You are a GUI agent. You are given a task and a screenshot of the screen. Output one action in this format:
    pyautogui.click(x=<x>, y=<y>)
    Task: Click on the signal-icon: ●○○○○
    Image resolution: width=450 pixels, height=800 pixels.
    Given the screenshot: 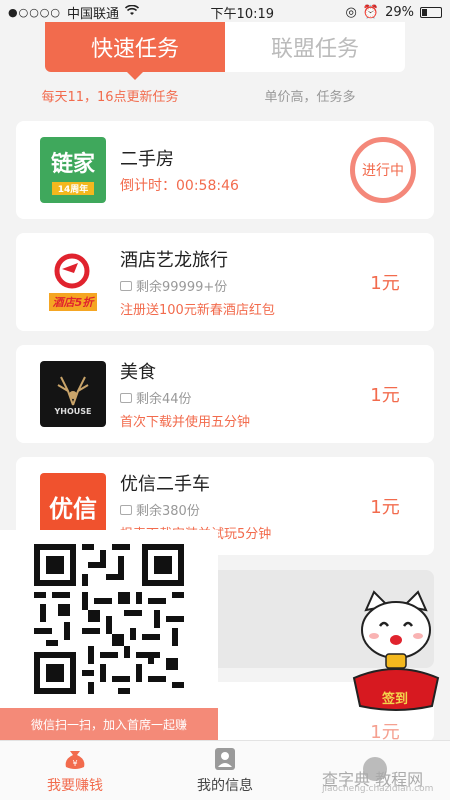 What is the action you would take?
    pyautogui.click(x=34, y=12)
    